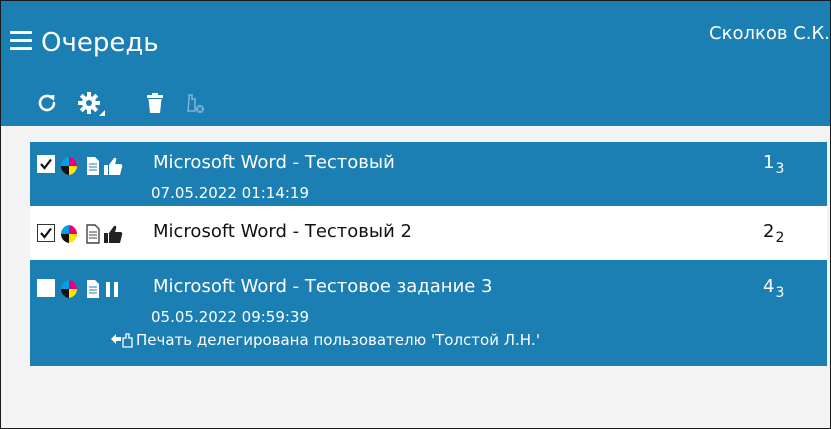 The height and width of the screenshot is (429, 831). Describe the element at coordinates (769, 286) in the screenshot. I see `copies-count: 4` at that location.